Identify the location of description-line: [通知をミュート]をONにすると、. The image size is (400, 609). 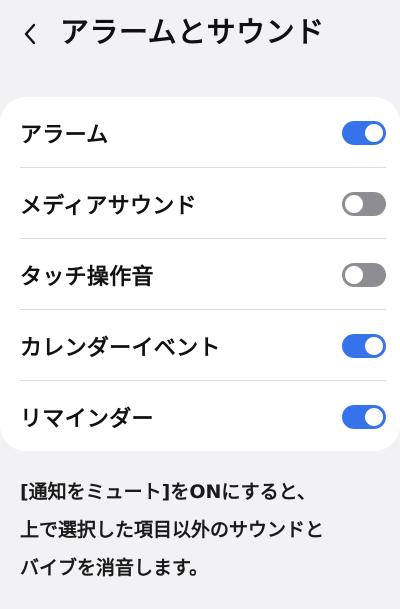
(168, 492).